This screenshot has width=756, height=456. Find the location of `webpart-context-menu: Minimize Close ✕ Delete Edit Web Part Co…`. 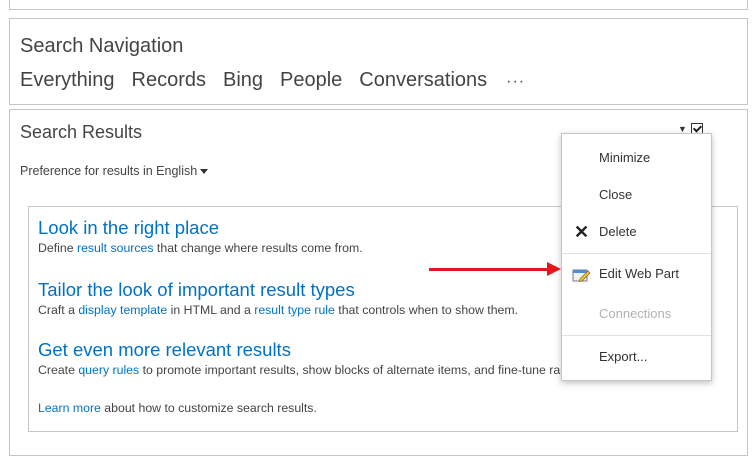

webpart-context-menu: Minimize Close ✕ Delete Edit Web Part Co… is located at coordinates (636, 257).